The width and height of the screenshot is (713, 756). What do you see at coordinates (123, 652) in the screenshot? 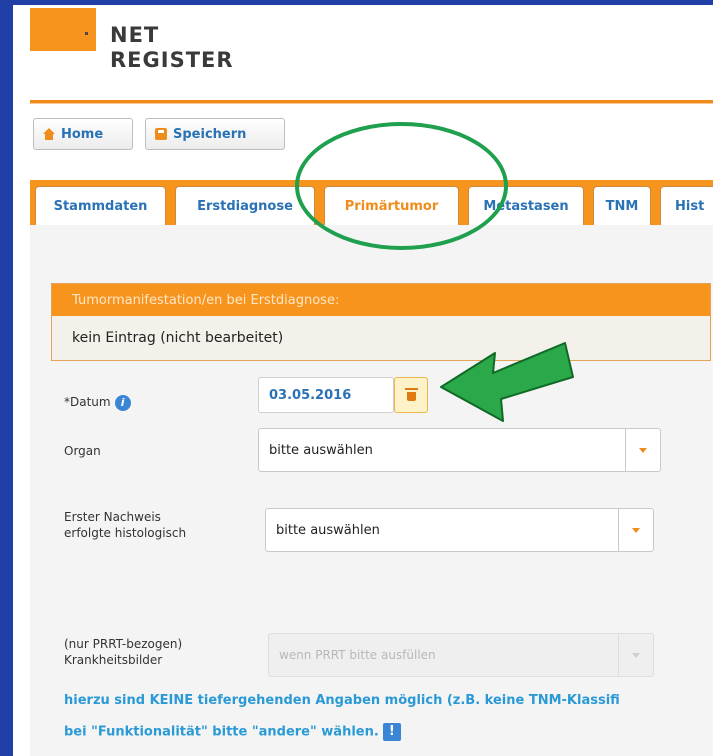
I see `prrt-label: (nur PRRT-bezogen) Krankheitsbilder` at bounding box center [123, 652].